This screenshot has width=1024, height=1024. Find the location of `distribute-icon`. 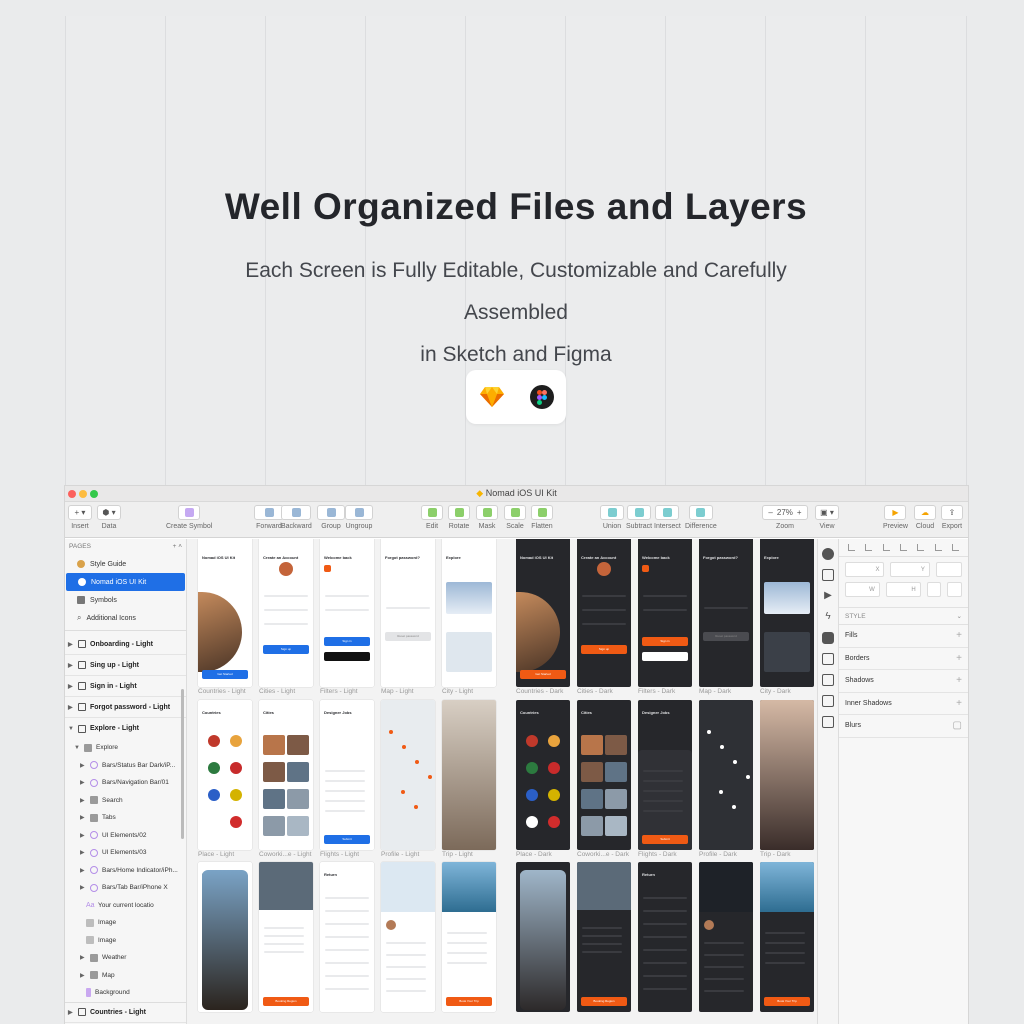

distribute-icon is located at coordinates (903, 547).